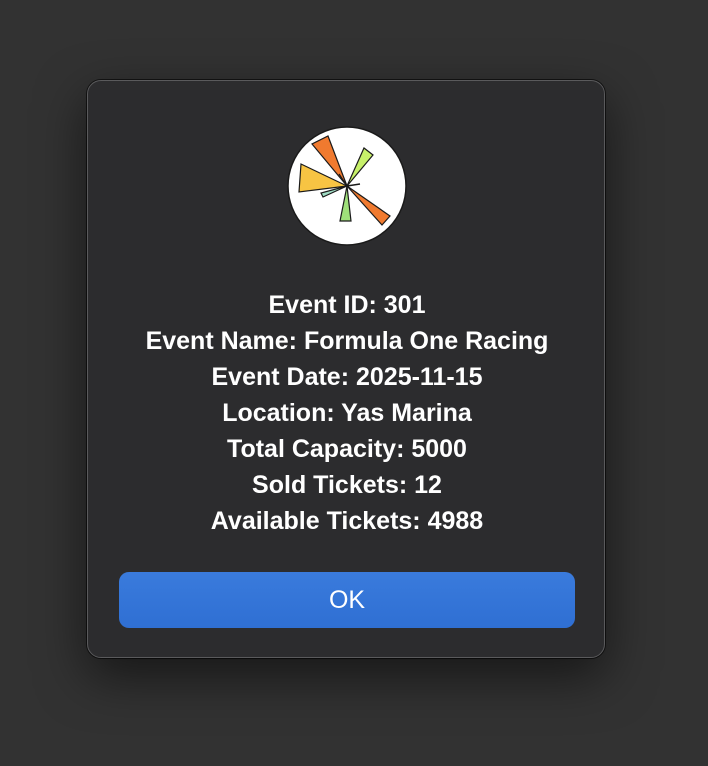 This screenshot has width=708, height=766. I want to click on pinwheel-app-icon, so click(347, 186).